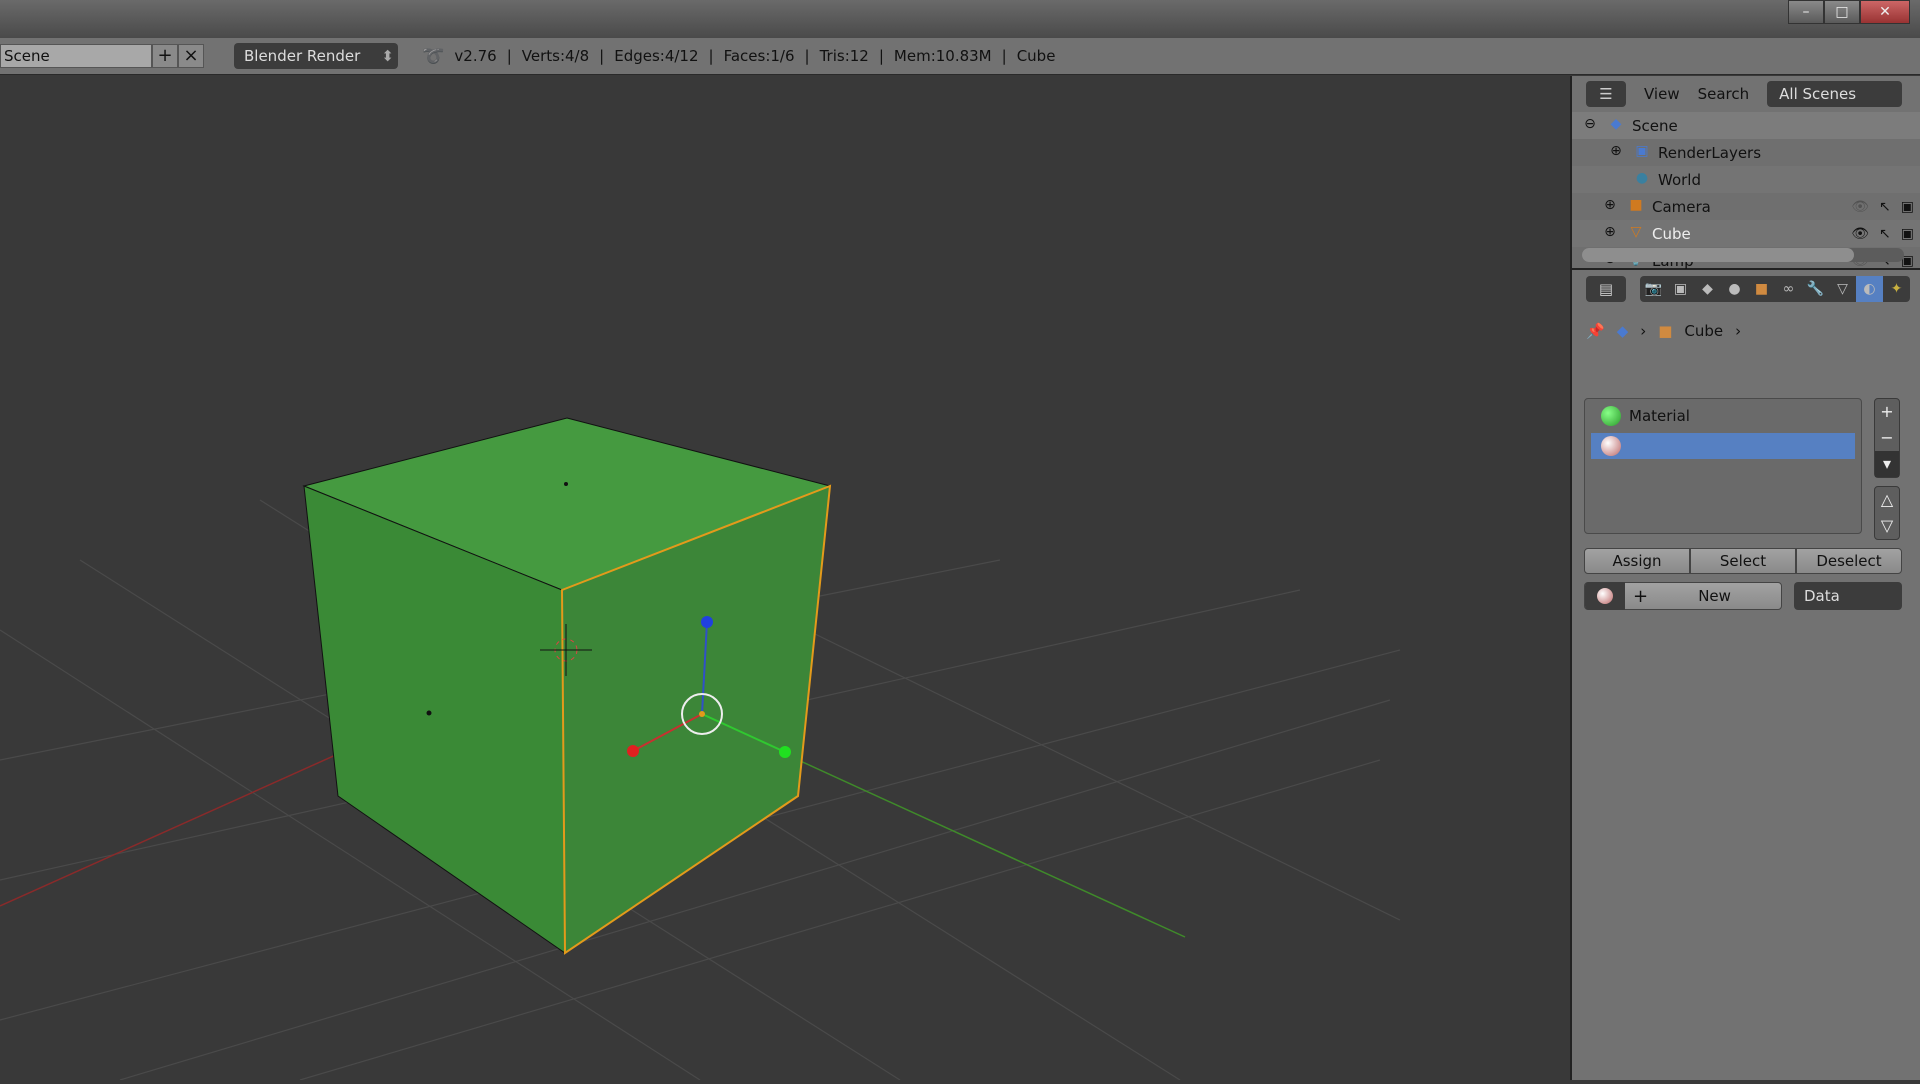  Describe the element at coordinates (1606, 94) in the screenshot. I see `editor-type-button: ☰` at that location.